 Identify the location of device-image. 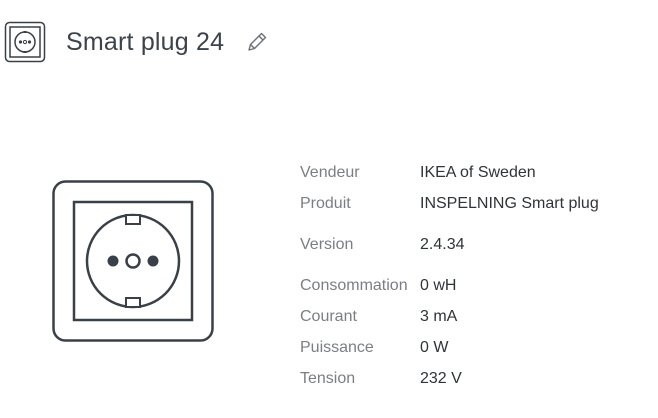
(133, 261).